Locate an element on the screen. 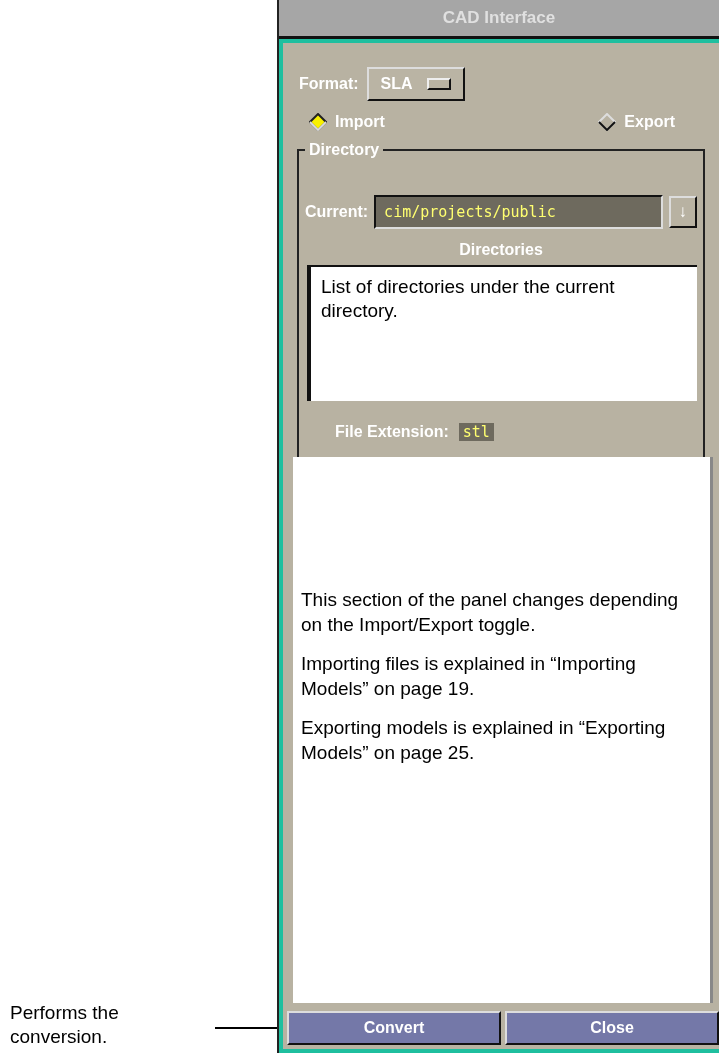 Image resolution: width=719 pixels, height=1053 pixels. extension-value: stl is located at coordinates (476, 432).